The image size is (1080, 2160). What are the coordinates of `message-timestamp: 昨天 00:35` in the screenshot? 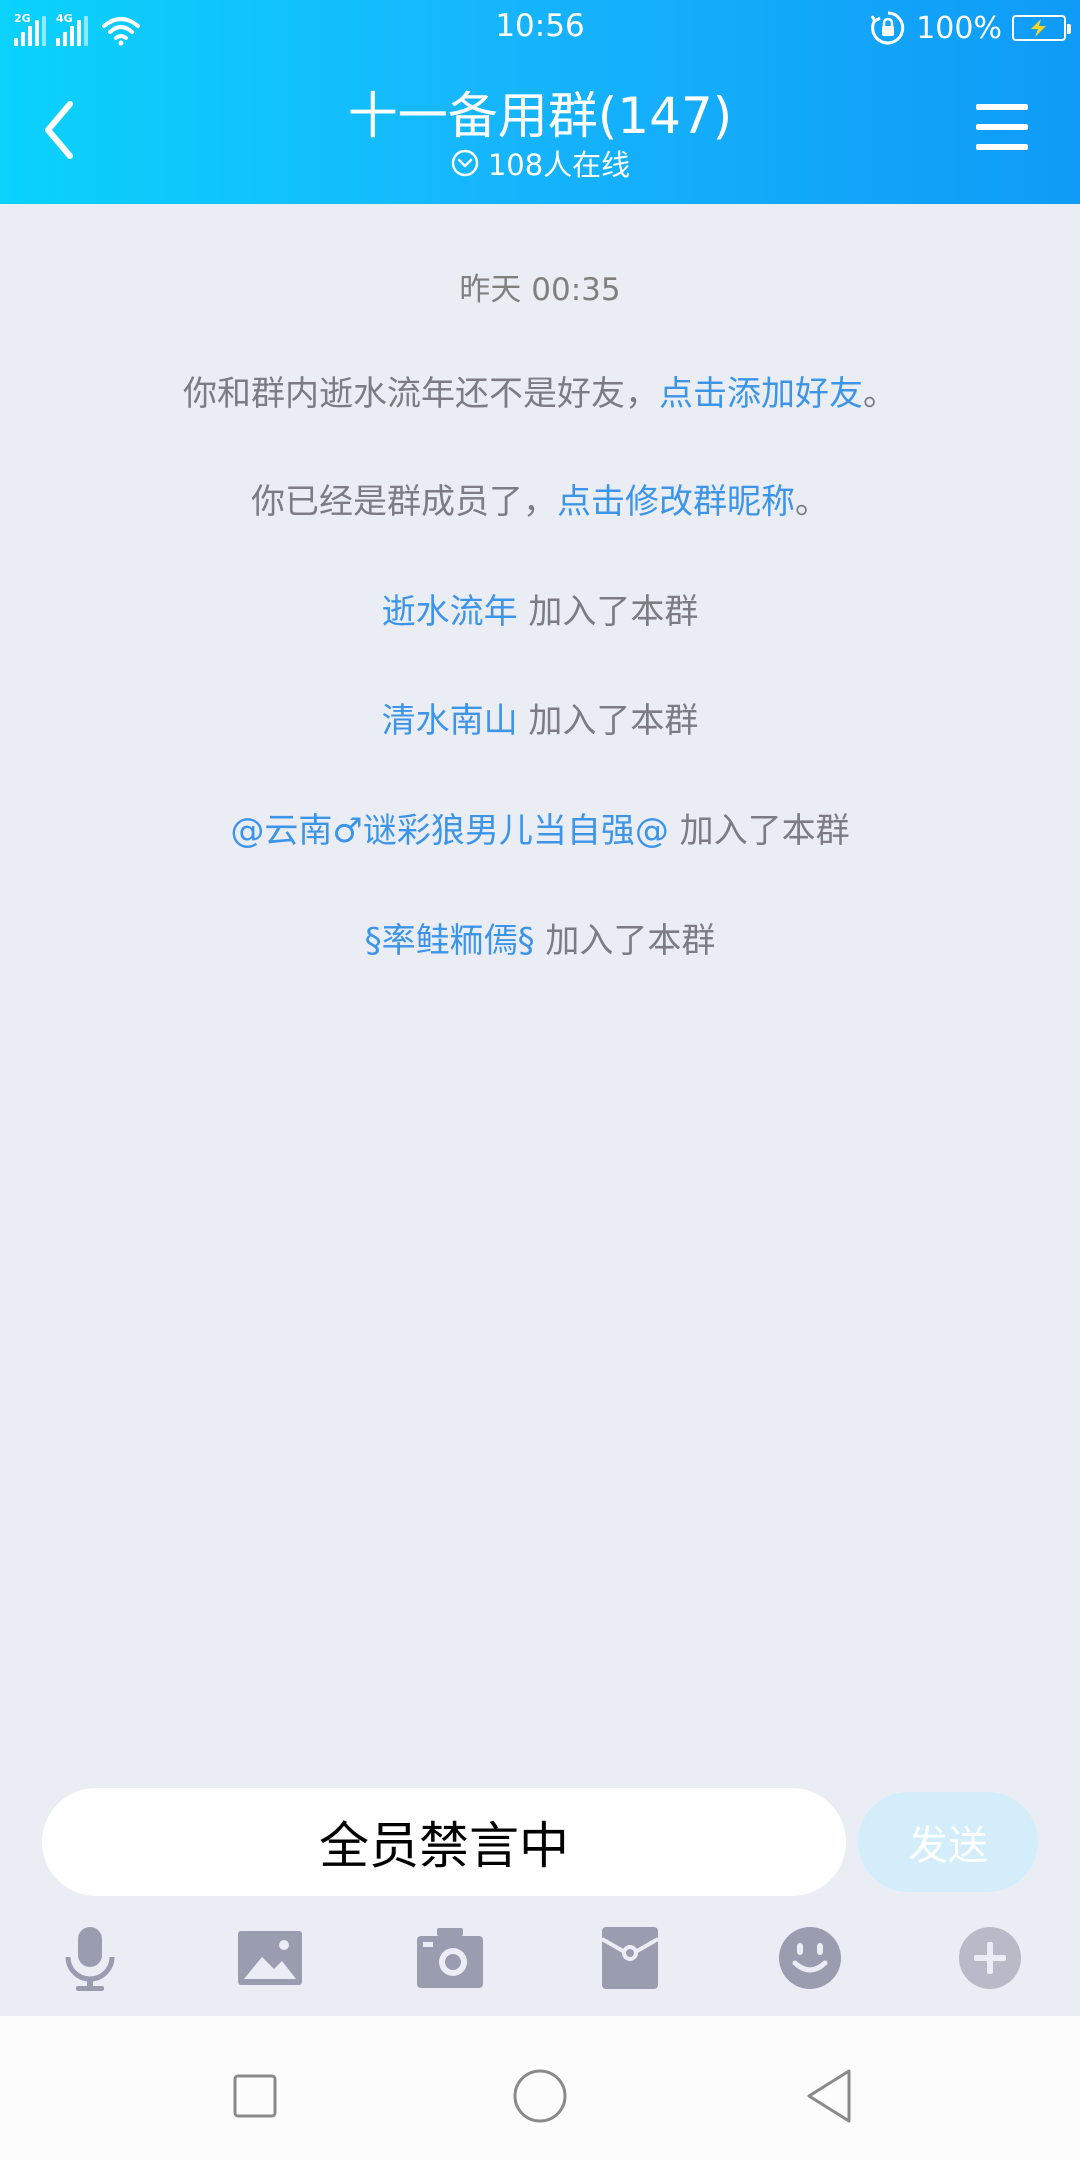 It's located at (540, 290).